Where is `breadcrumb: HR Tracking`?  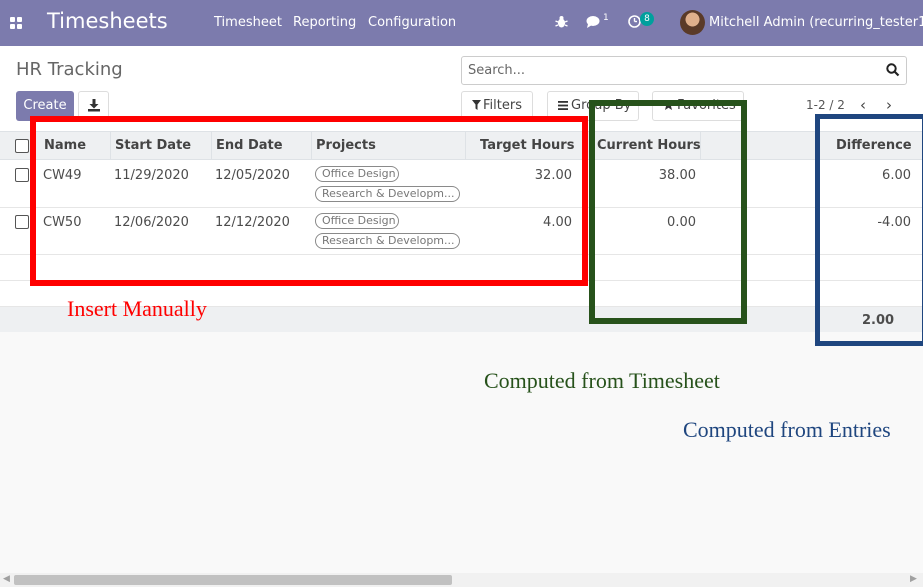
breadcrumb: HR Tracking is located at coordinates (69, 69).